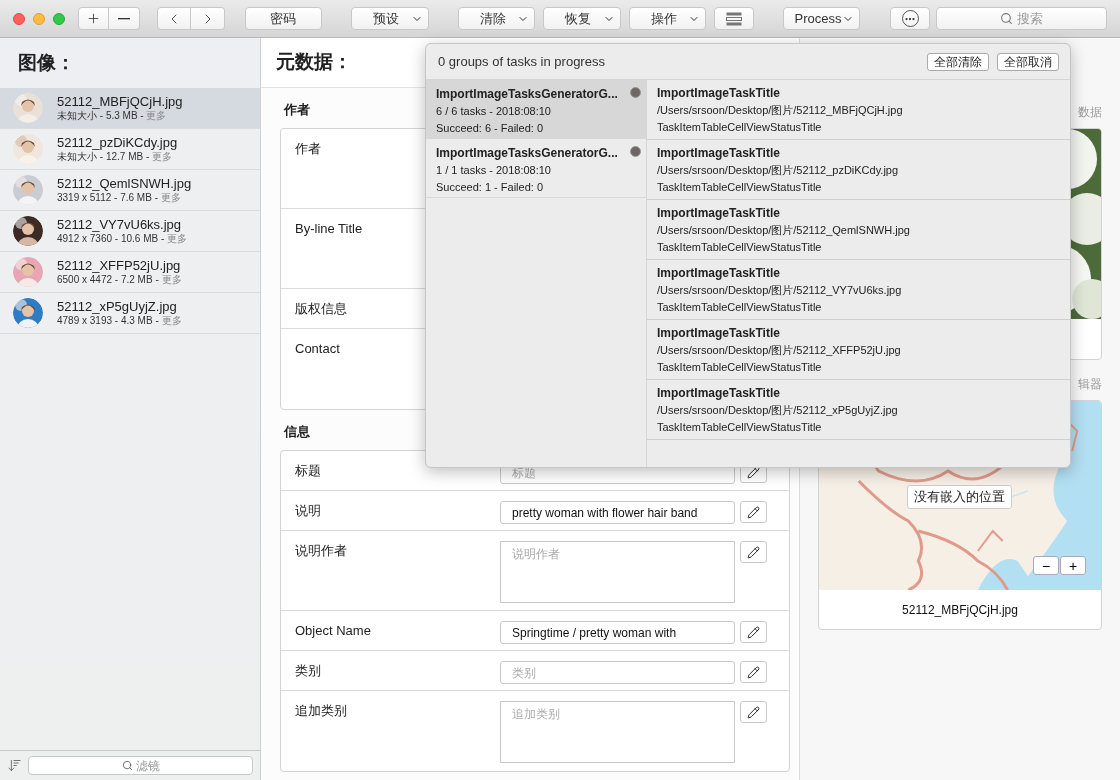  What do you see at coordinates (617, 512) in the screenshot?
I see `text-field: pretty woman with flower hair band` at bounding box center [617, 512].